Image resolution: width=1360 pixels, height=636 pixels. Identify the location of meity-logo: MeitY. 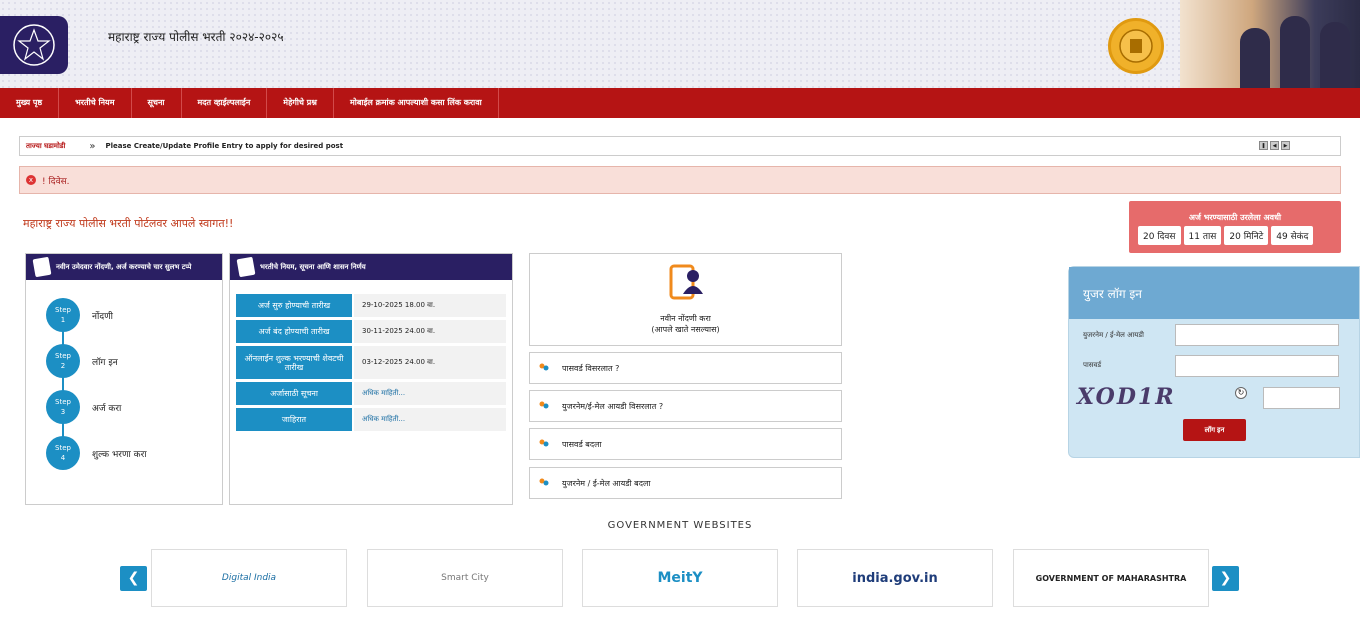
(680, 578).